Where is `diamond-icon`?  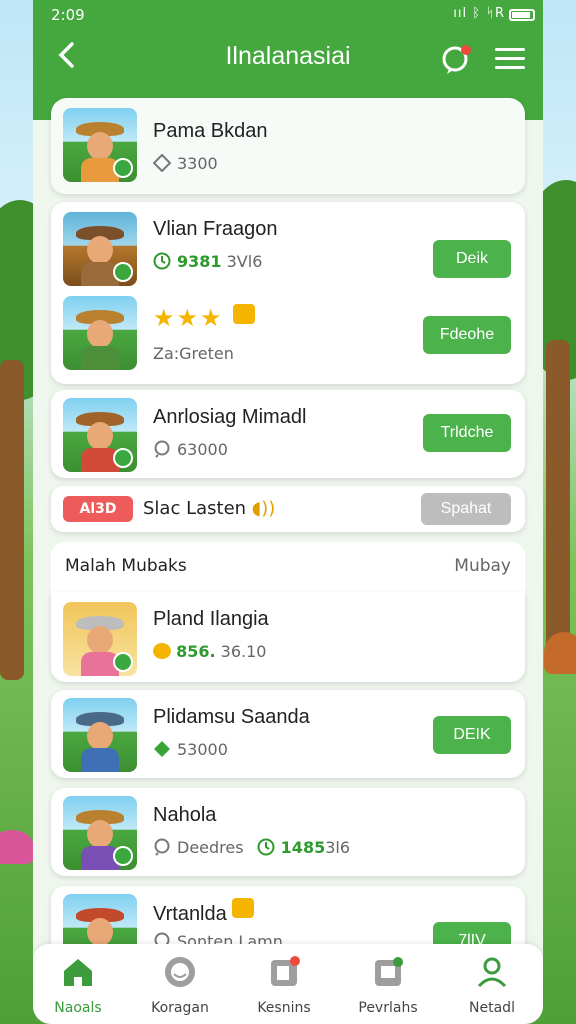 diamond-icon is located at coordinates (162, 163).